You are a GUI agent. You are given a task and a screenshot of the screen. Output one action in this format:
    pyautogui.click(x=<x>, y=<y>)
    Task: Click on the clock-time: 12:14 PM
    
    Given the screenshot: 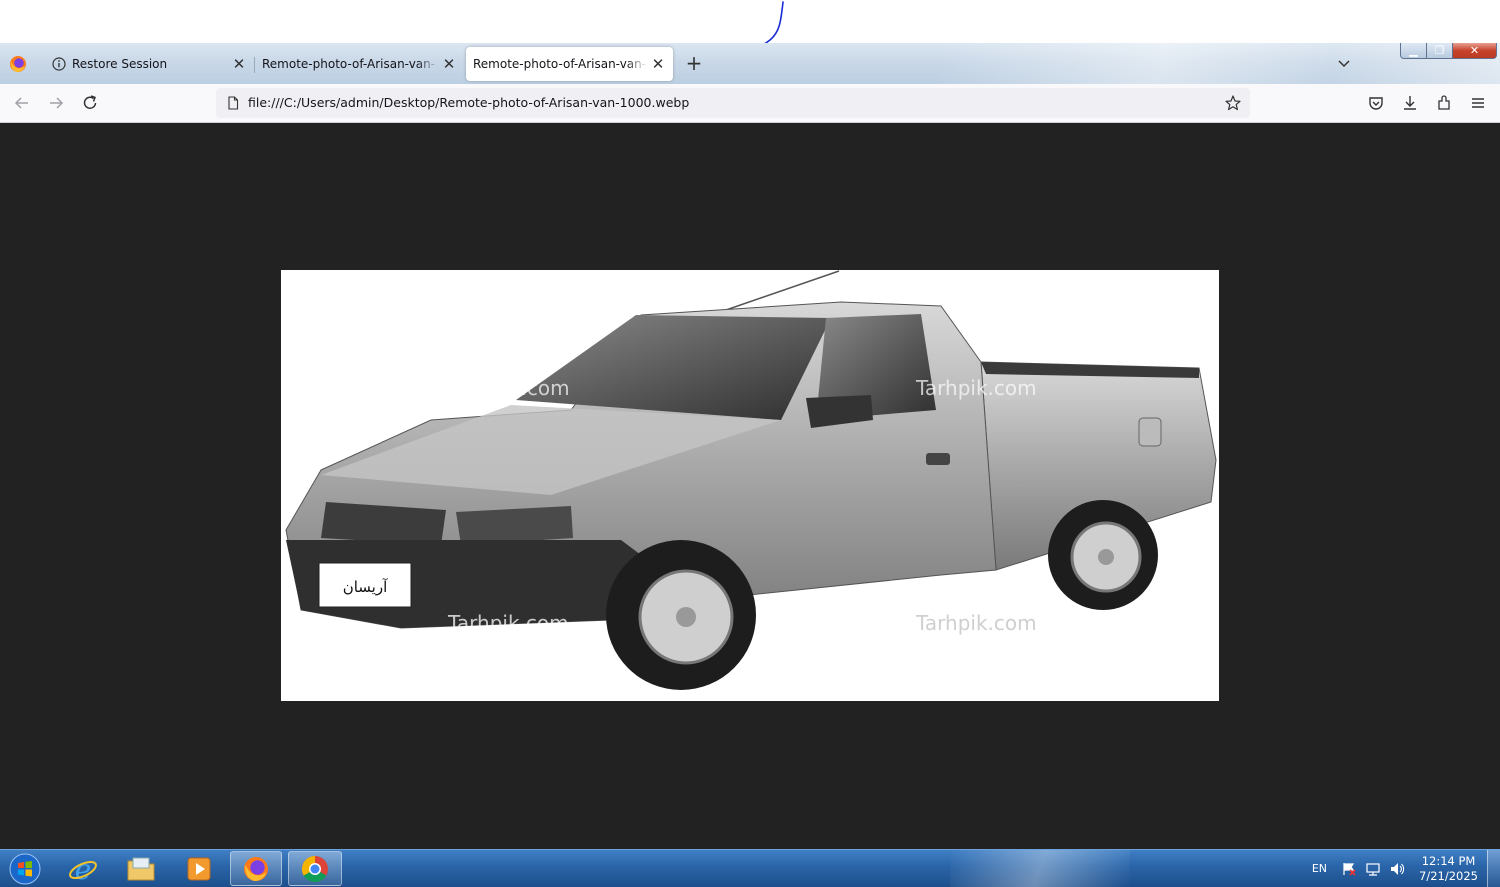 What is the action you would take?
    pyautogui.click(x=1448, y=860)
    